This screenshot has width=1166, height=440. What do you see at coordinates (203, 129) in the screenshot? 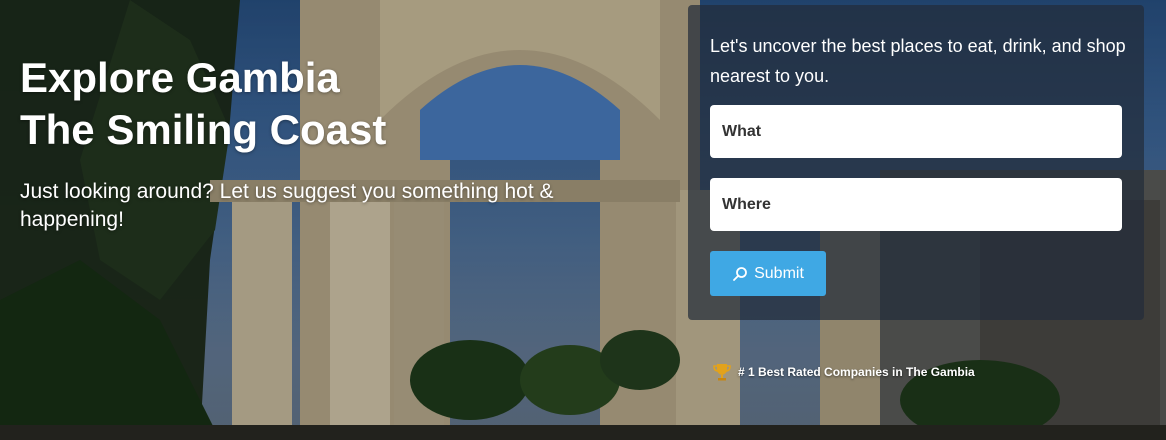
I see `page-title-line-2: The Smiling Coast` at bounding box center [203, 129].